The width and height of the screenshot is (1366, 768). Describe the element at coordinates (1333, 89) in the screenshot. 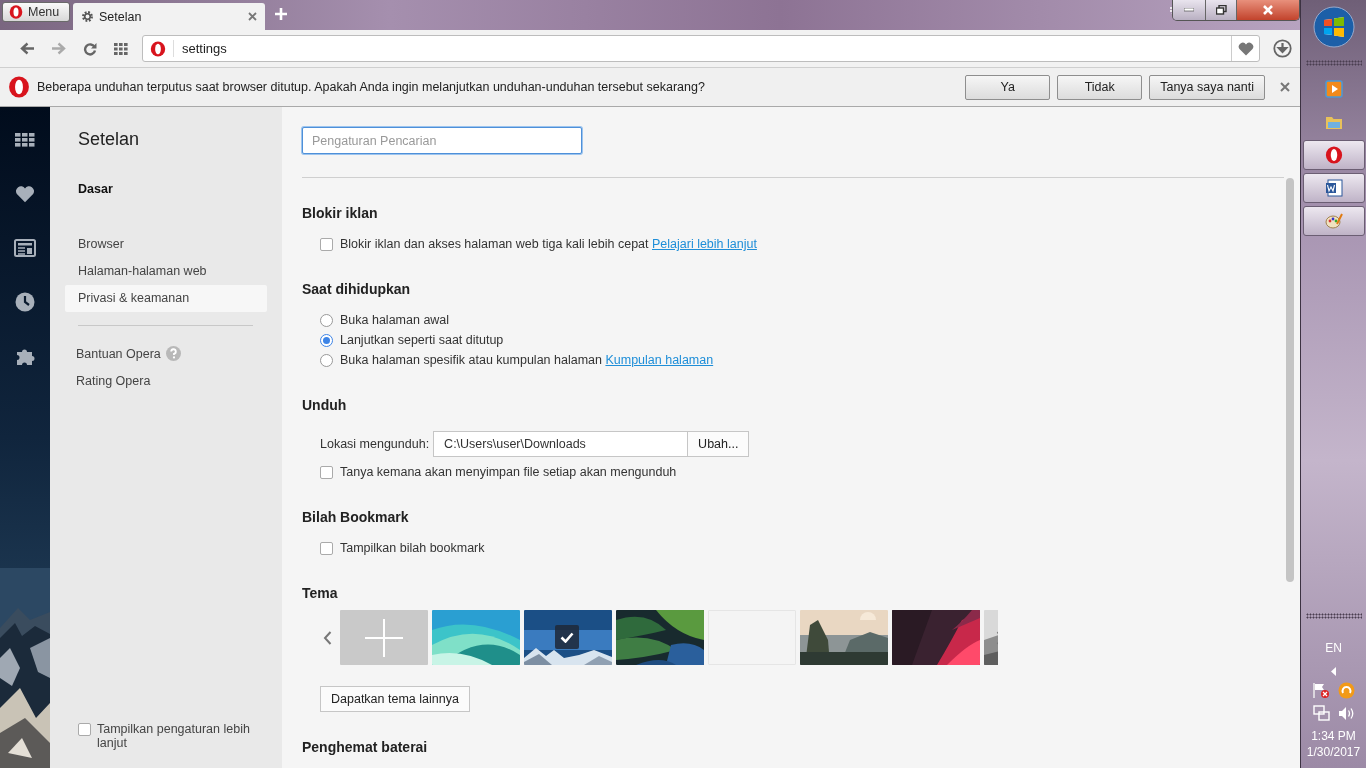

I see `play-icon` at that location.